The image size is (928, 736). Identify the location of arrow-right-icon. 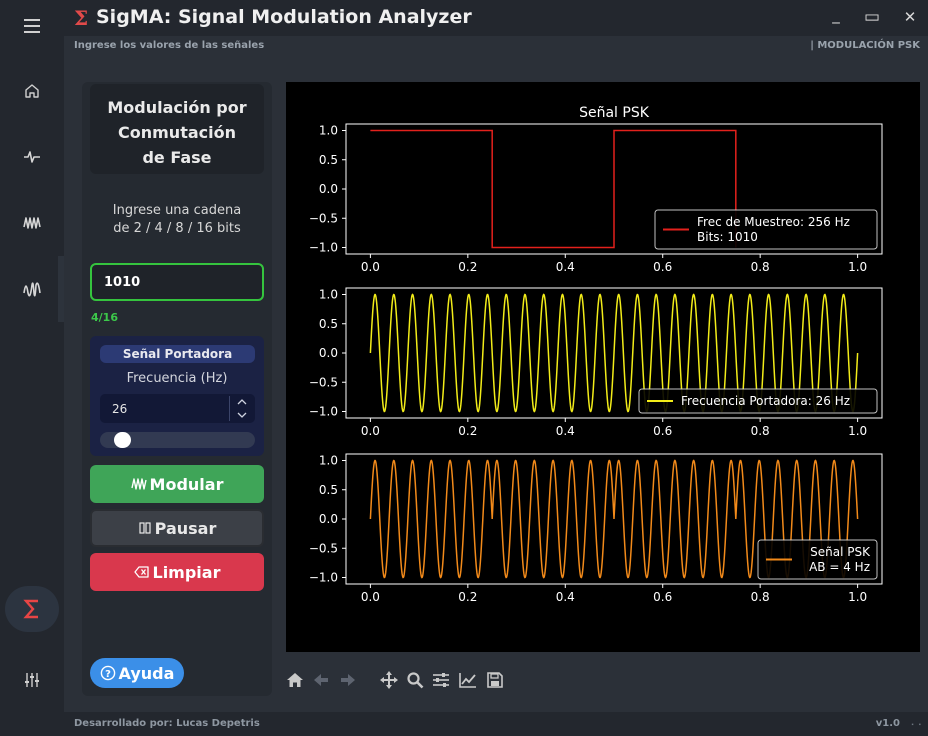
(348, 680).